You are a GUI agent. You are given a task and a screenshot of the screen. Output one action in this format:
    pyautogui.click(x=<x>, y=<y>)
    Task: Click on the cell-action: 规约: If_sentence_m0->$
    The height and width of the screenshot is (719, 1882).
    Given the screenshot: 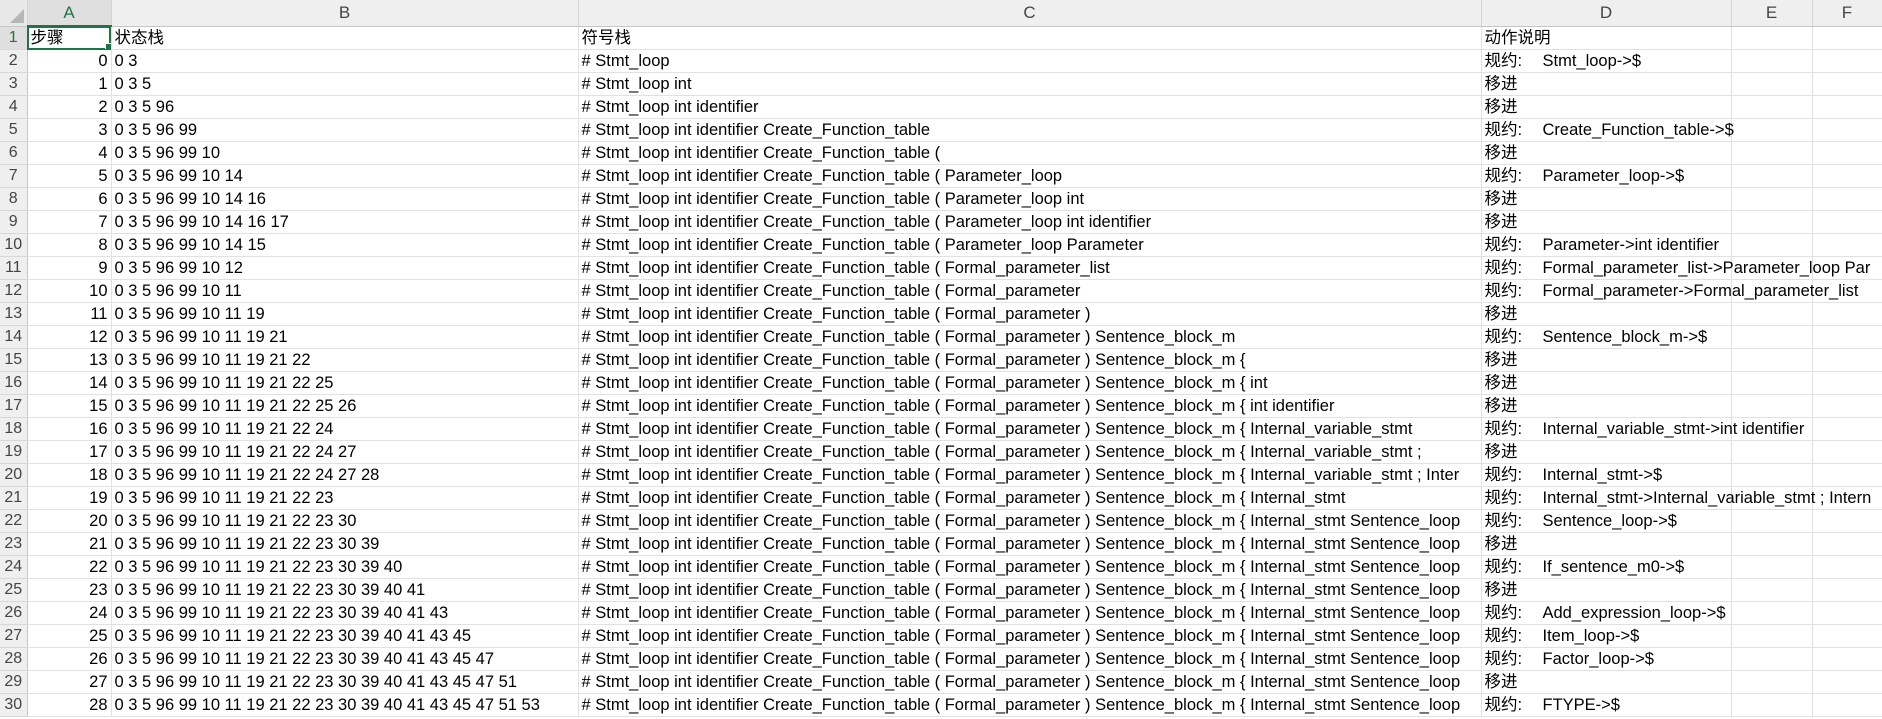 What is the action you would take?
    pyautogui.click(x=1606, y=567)
    